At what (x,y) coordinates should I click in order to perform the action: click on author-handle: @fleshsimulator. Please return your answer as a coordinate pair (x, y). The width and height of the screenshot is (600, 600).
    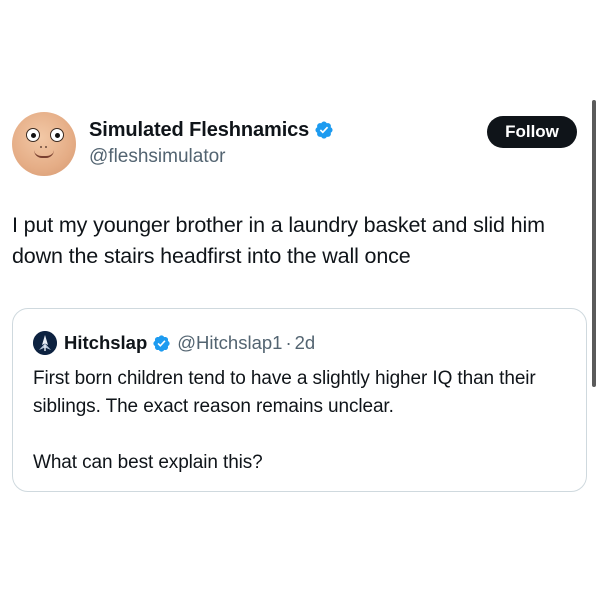
    Looking at the image, I should click on (157, 157).